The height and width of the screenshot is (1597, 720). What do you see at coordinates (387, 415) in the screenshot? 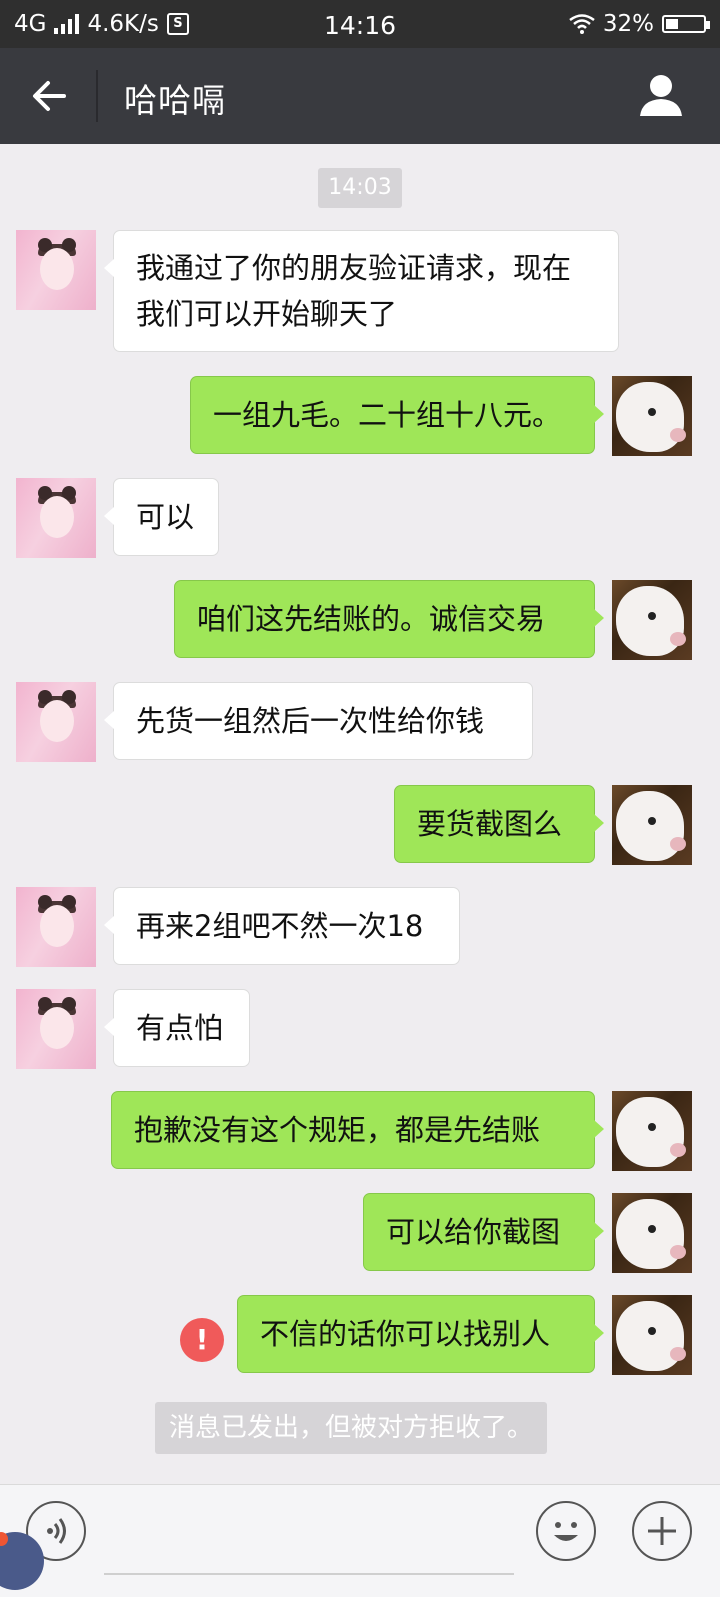
I see `message-text: 一组九毛。二十组十八元。` at bounding box center [387, 415].